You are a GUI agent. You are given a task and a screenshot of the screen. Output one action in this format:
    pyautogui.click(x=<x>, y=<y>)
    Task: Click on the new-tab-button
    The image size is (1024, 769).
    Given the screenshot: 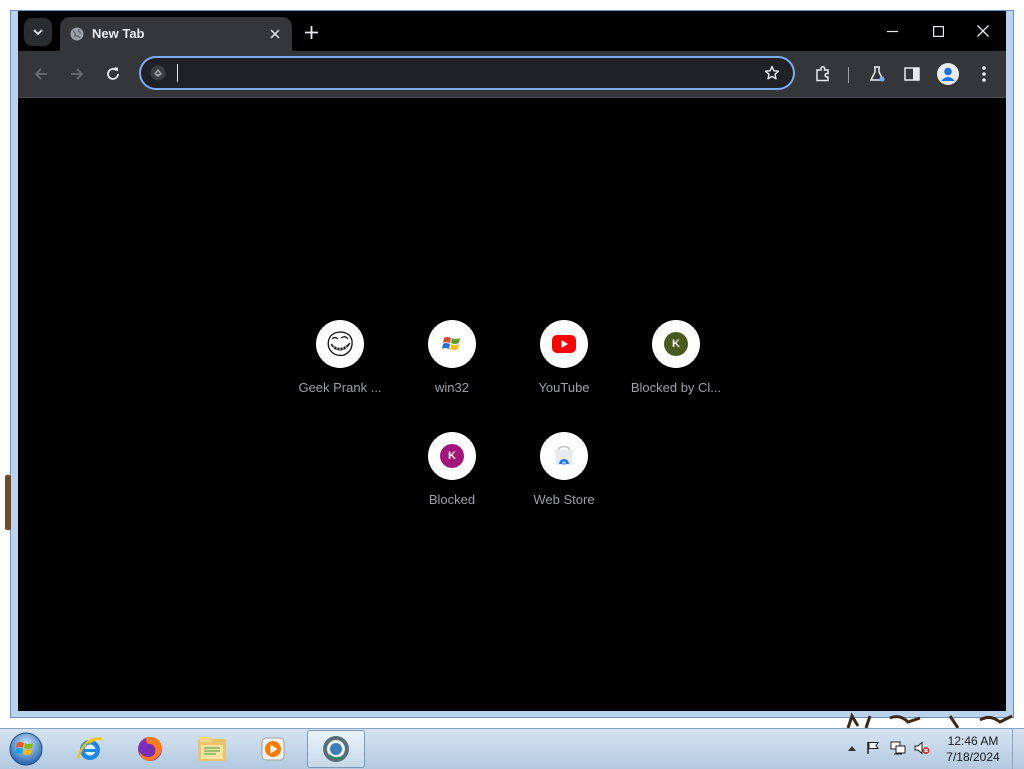 What is the action you would take?
    pyautogui.click(x=311, y=32)
    